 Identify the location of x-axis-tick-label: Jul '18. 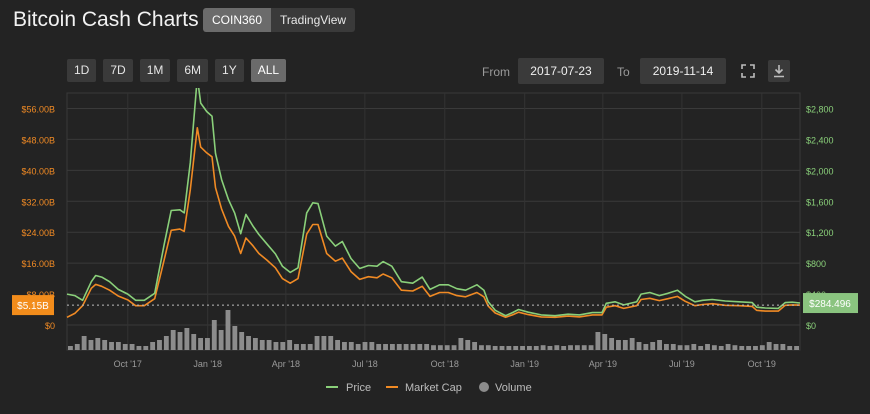
(365, 364).